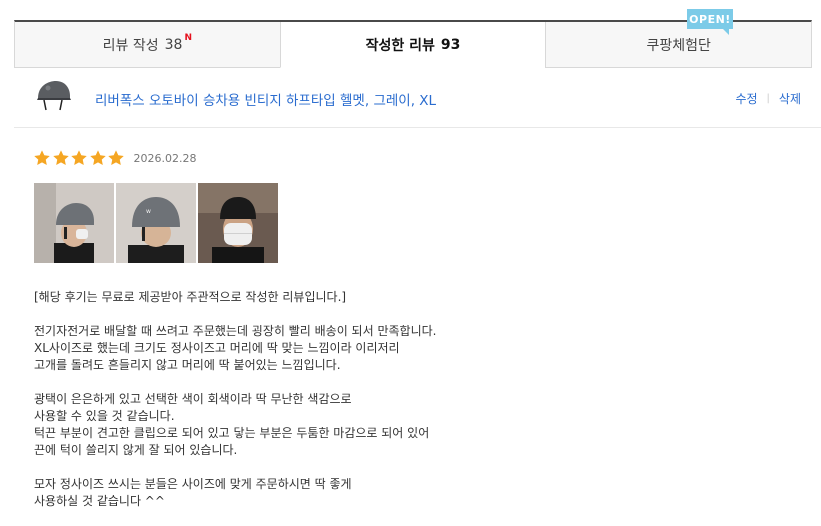  I want to click on edit-button: 수정, so click(746, 98).